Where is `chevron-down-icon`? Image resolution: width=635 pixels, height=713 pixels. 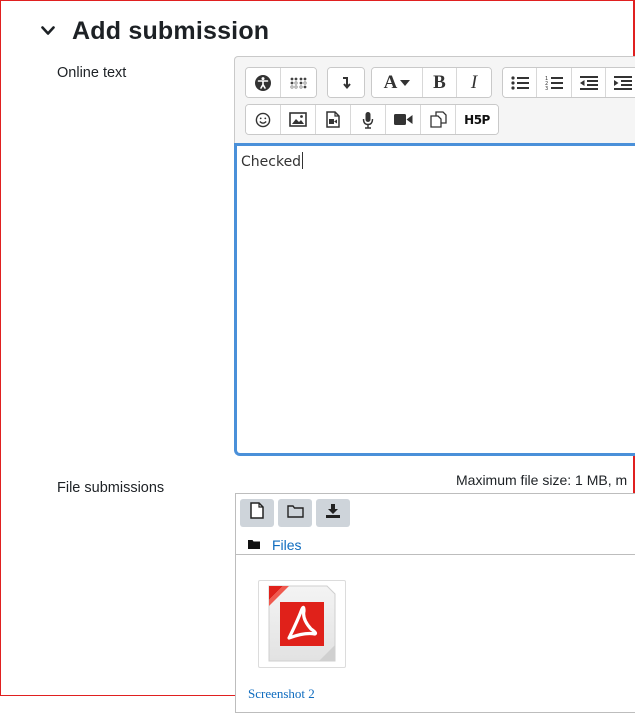 chevron-down-icon is located at coordinates (48, 31).